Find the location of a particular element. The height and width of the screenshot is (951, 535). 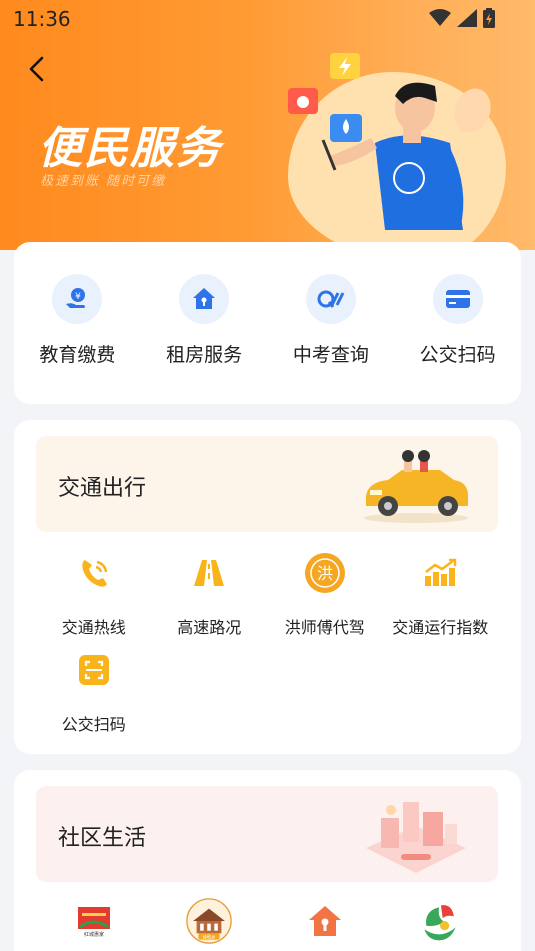

quick-service-label: 教育缴费 is located at coordinates (77, 355).